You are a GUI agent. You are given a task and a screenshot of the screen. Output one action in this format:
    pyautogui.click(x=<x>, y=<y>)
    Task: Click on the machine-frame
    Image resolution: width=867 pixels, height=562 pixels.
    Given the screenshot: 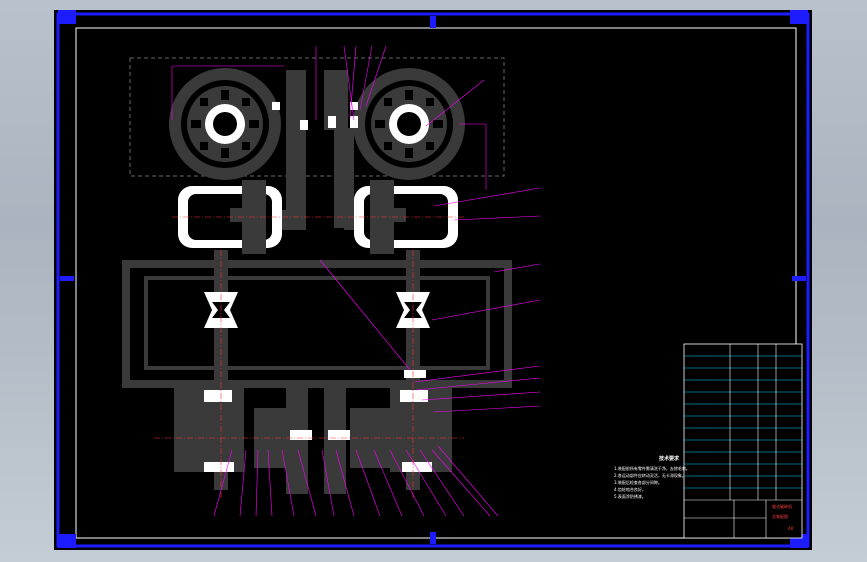 What is the action you would take?
    pyautogui.click(x=317, y=324)
    